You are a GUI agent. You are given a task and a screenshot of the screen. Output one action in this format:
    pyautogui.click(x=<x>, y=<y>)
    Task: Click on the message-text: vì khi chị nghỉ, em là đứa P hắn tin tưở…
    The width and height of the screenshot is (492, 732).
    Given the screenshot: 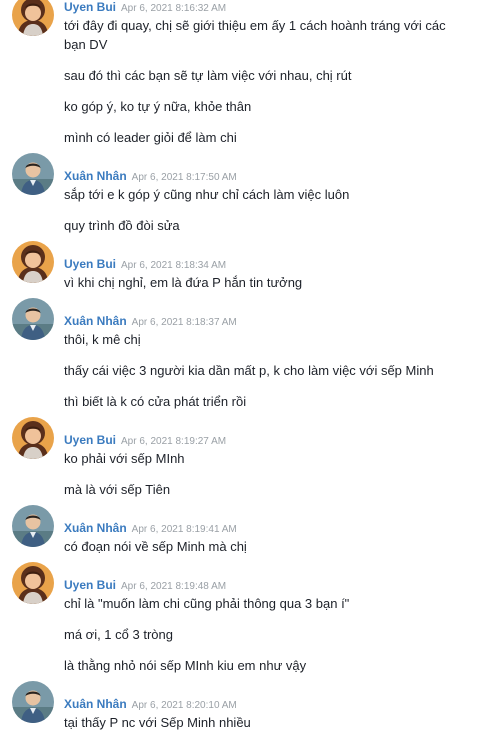 What is the action you would take?
    pyautogui.click(x=183, y=282)
    